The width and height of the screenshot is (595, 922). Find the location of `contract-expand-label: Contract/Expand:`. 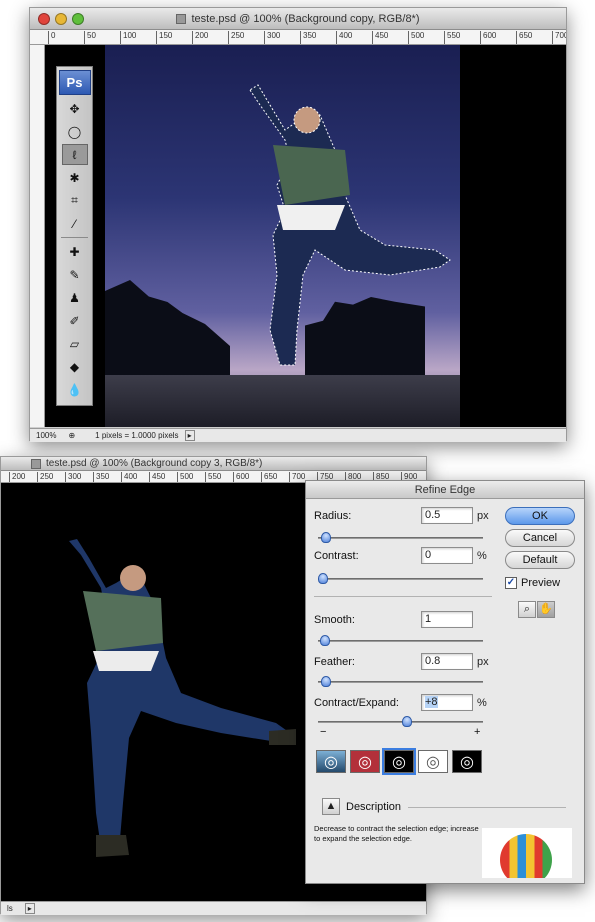

contract-expand-label: Contract/Expand: is located at coordinates (356, 703).